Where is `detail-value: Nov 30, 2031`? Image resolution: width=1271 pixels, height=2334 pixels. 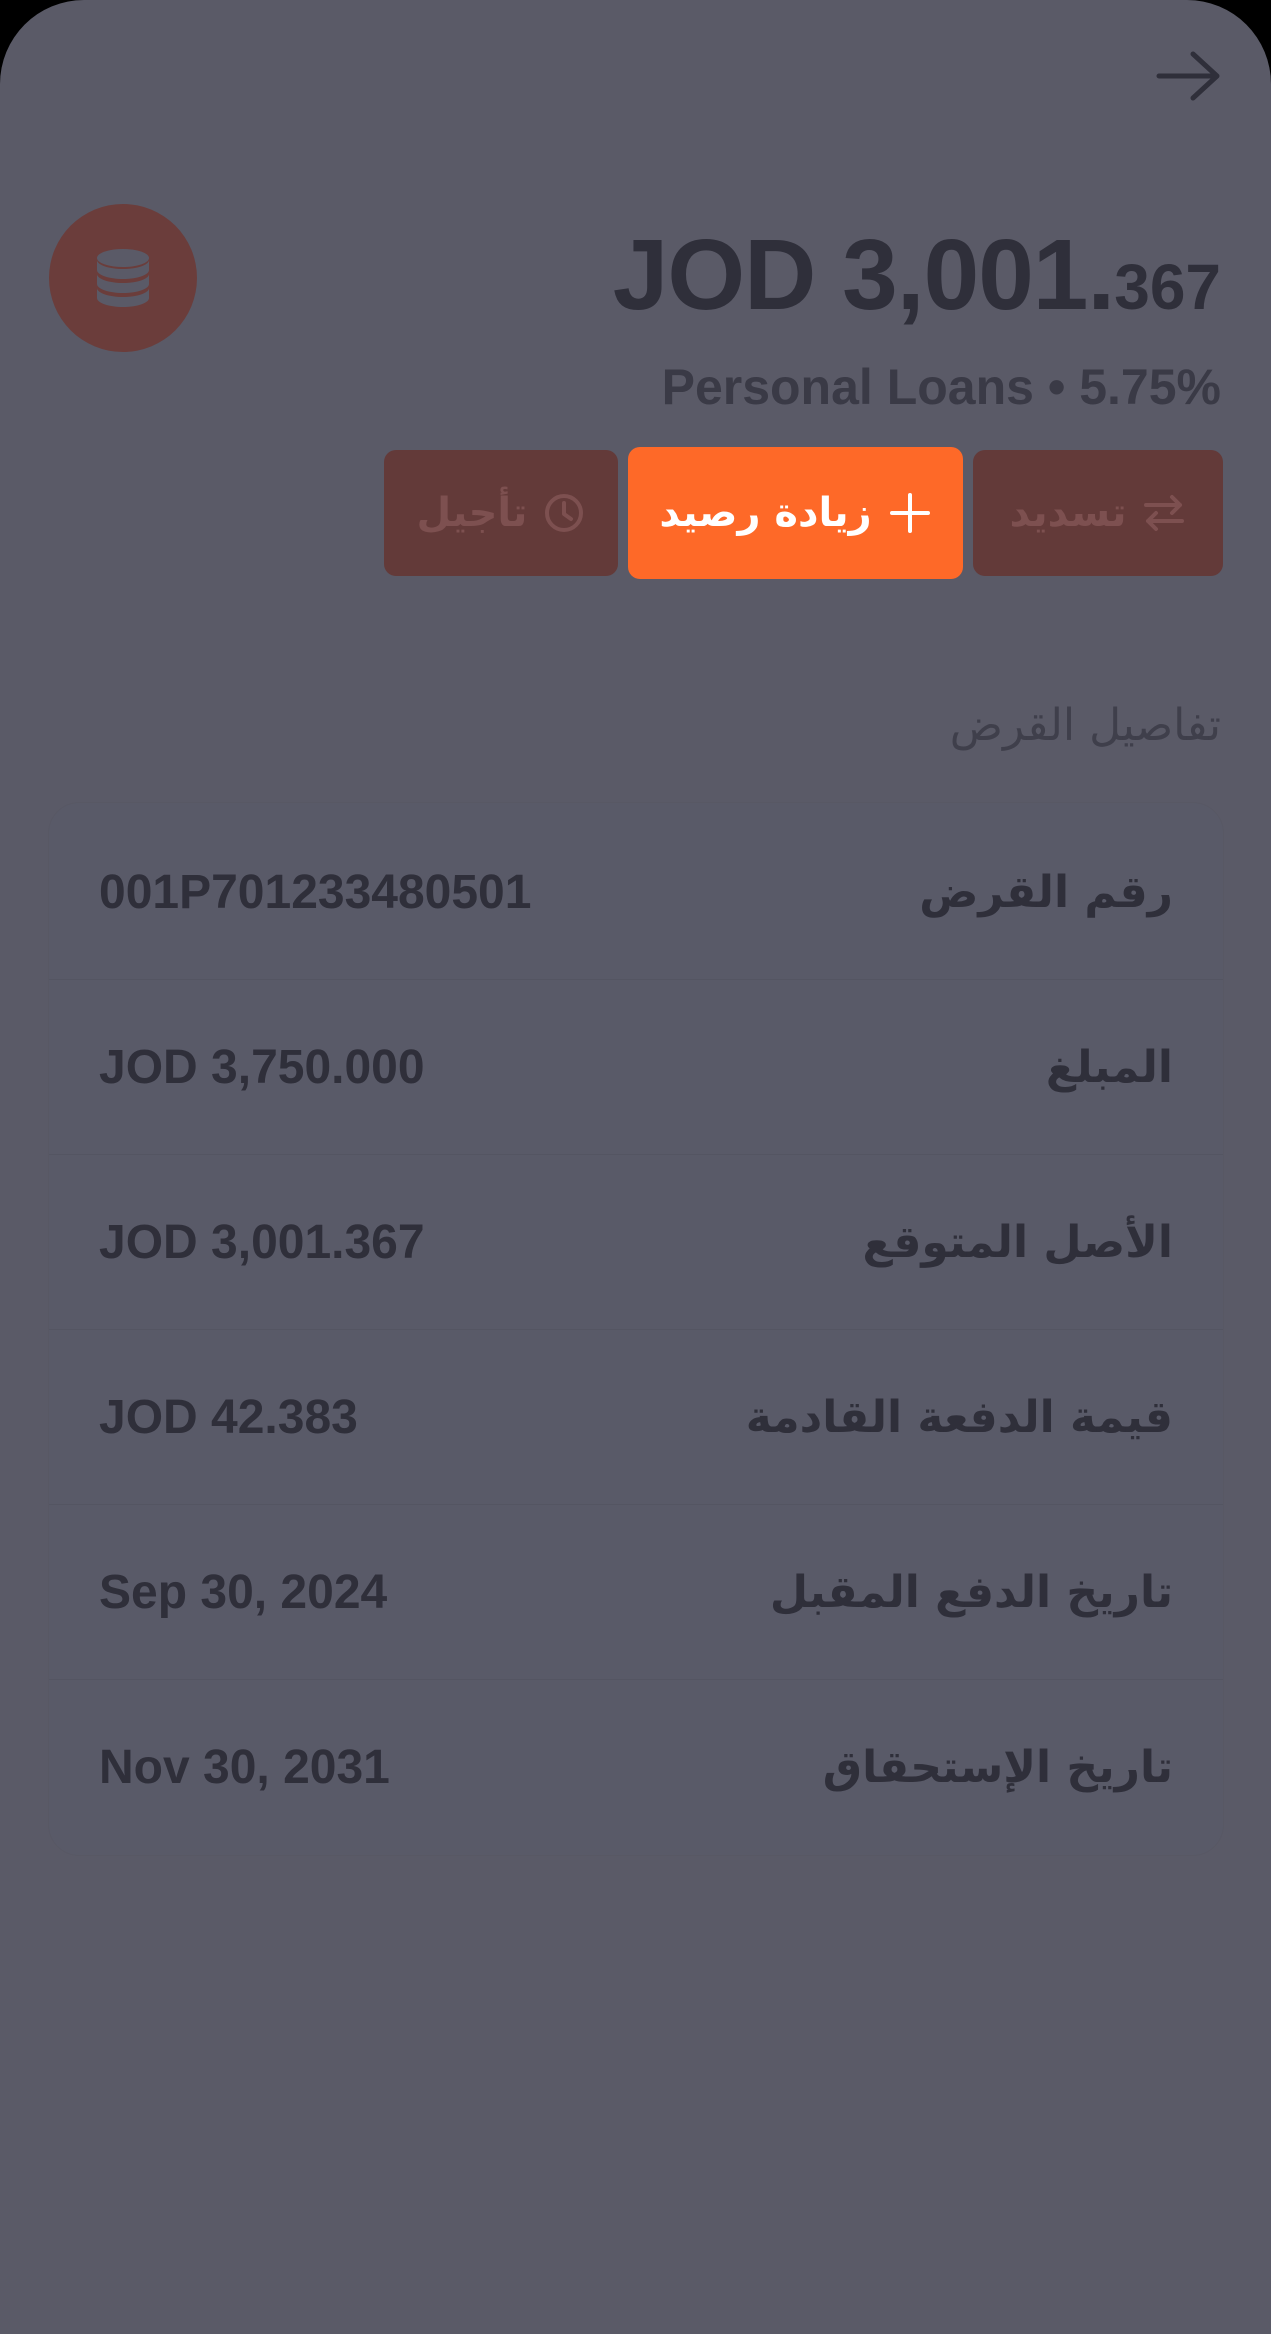 detail-value: Nov 30, 2031 is located at coordinates (244, 1767).